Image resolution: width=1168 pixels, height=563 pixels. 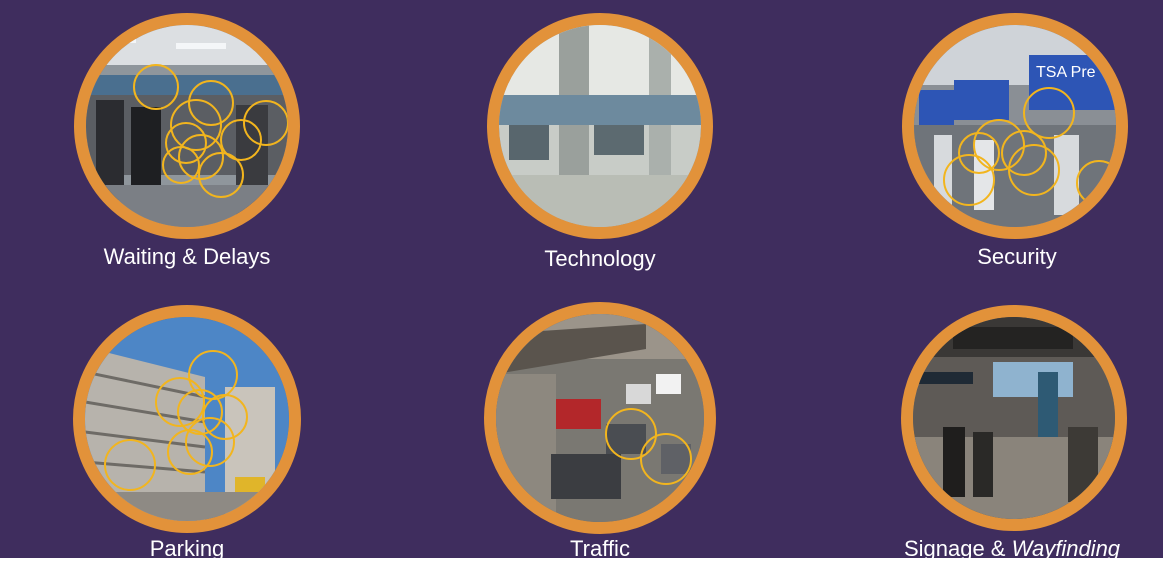 What do you see at coordinates (1017, 256) in the screenshot?
I see `security-label: Security` at bounding box center [1017, 256].